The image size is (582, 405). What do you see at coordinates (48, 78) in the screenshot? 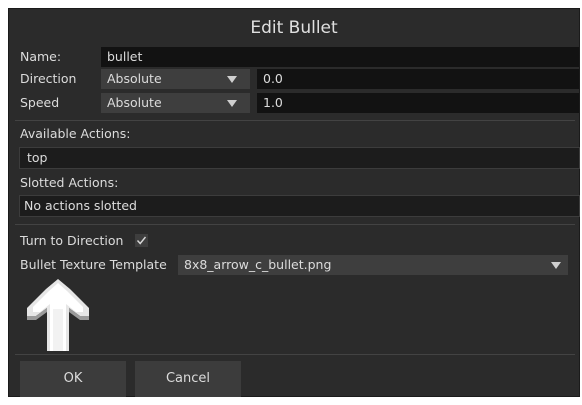
I see `direction-label: Direction` at bounding box center [48, 78].